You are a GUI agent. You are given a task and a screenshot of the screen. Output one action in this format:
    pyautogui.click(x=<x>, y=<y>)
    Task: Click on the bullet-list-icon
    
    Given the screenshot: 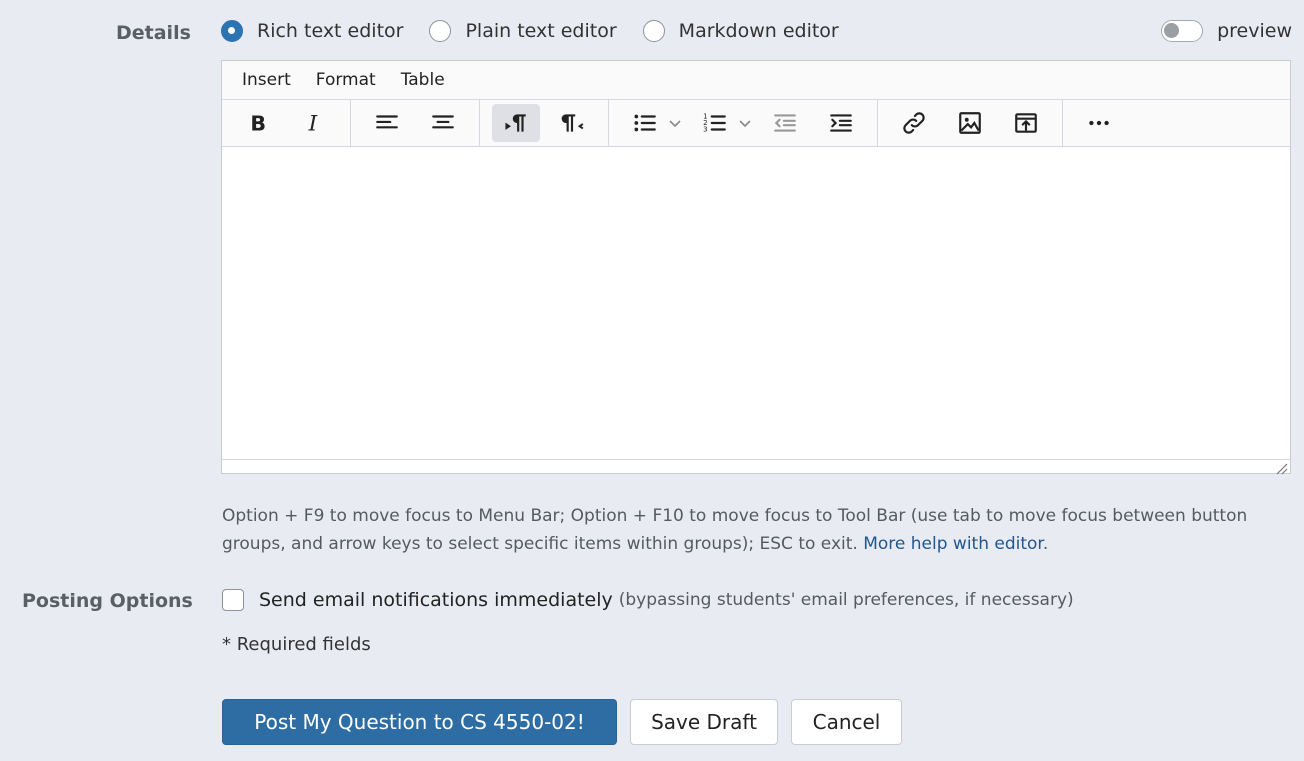 What is the action you would take?
    pyautogui.click(x=645, y=123)
    